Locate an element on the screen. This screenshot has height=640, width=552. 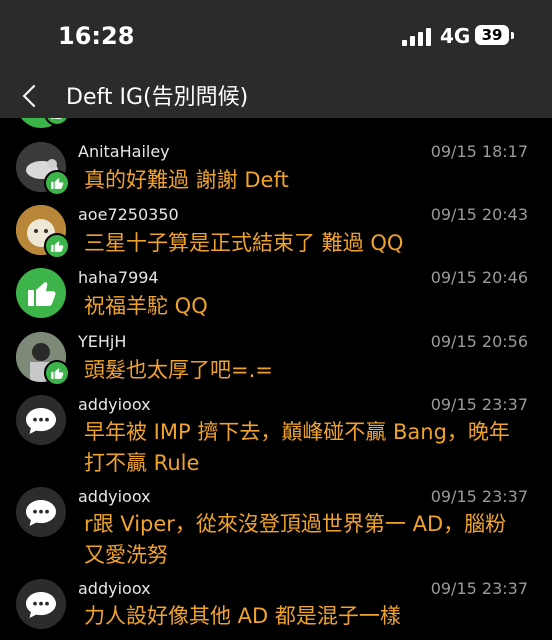
username: YEHjH is located at coordinates (102, 341).